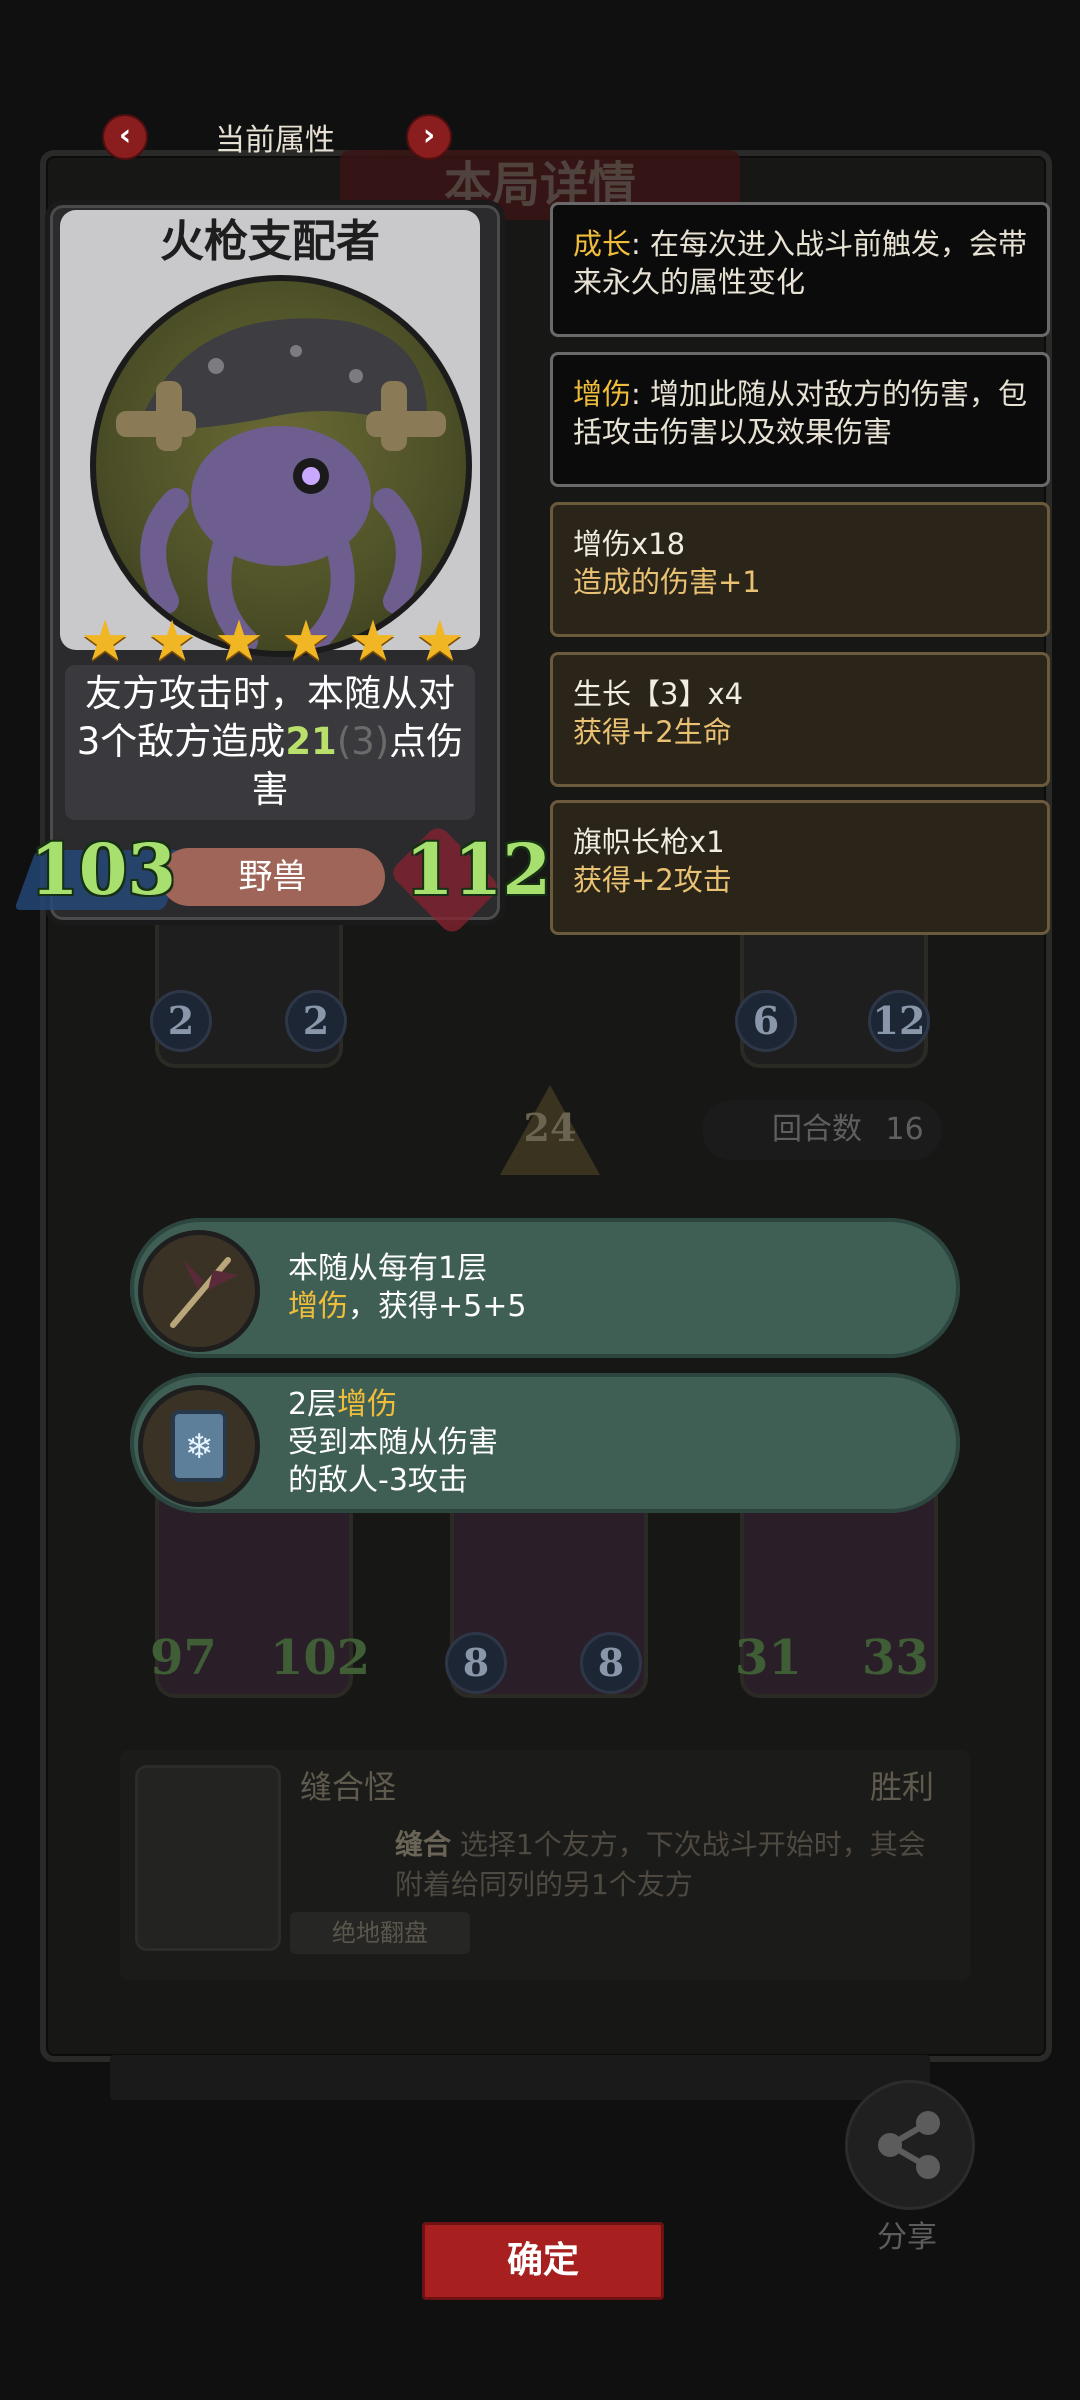 This screenshot has width=1080, height=2400. Describe the element at coordinates (629, 544) in the screenshot. I see `effect-name: 增伤x18` at that location.